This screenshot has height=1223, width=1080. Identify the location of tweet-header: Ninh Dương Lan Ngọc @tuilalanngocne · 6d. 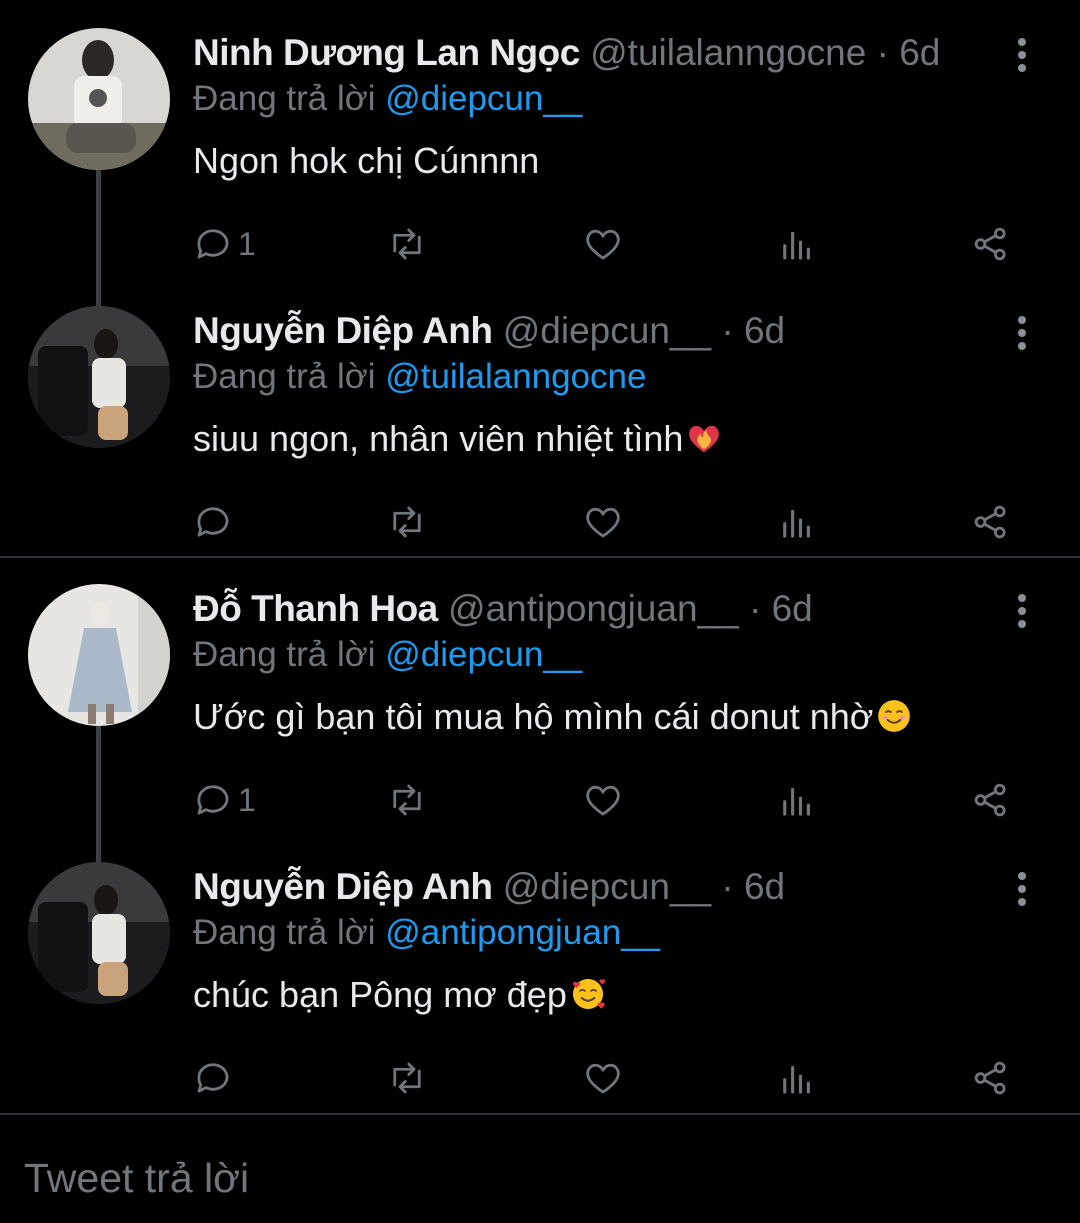
(566, 53).